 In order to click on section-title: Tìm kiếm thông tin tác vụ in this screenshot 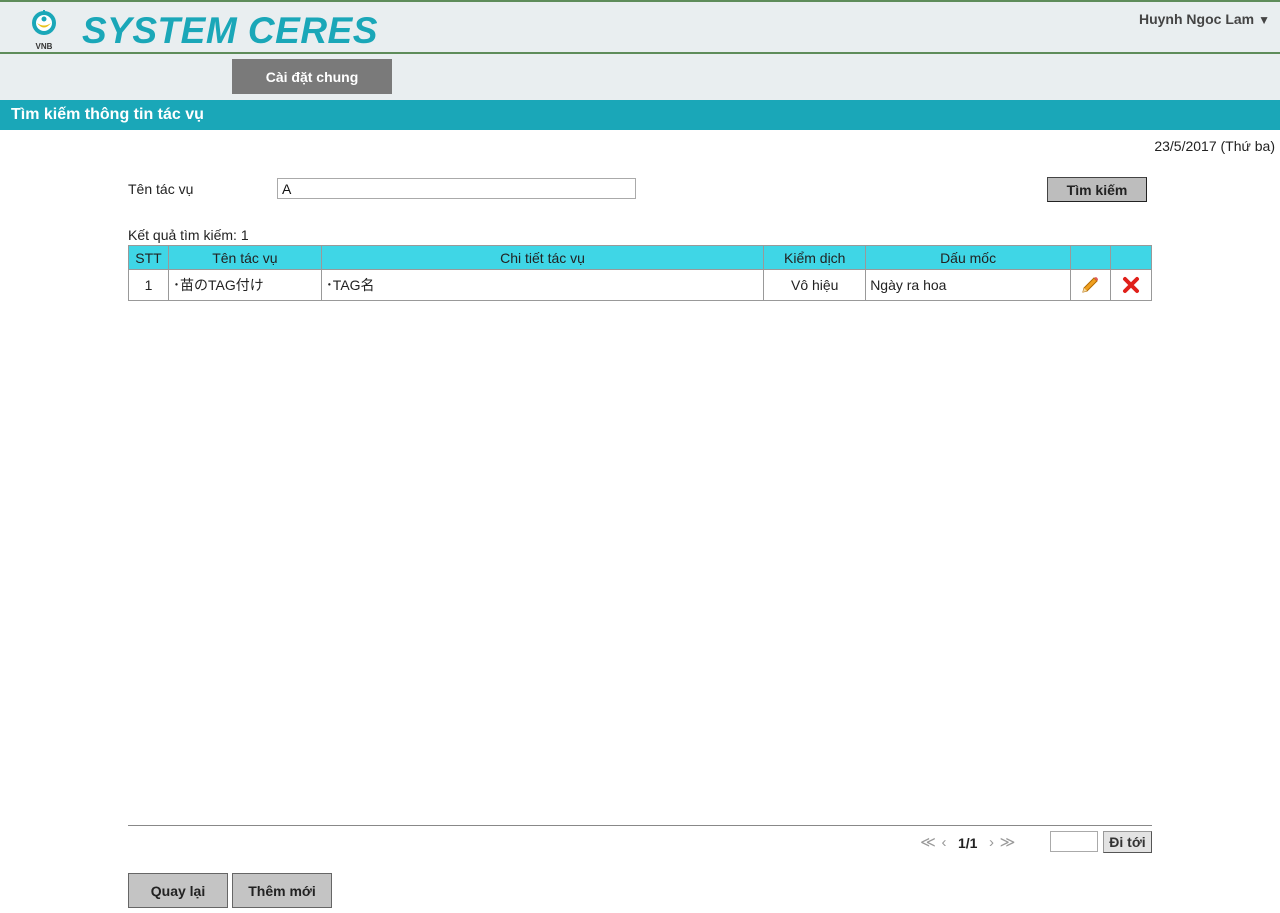, I will do `click(640, 115)`.